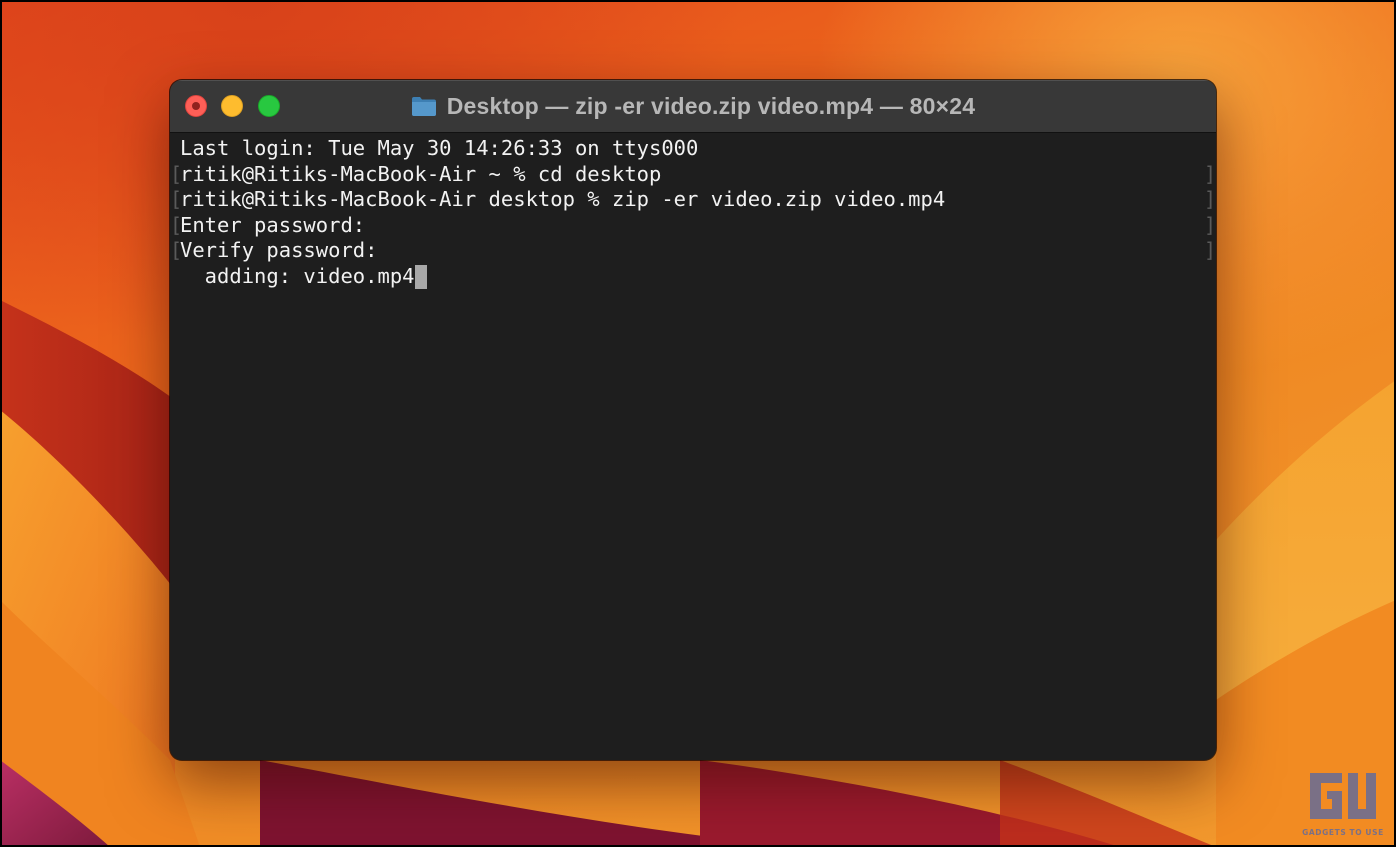  What do you see at coordinates (297, 275) in the screenshot?
I see `terminal-line-adding-text: adding: video.mp4` at bounding box center [297, 275].